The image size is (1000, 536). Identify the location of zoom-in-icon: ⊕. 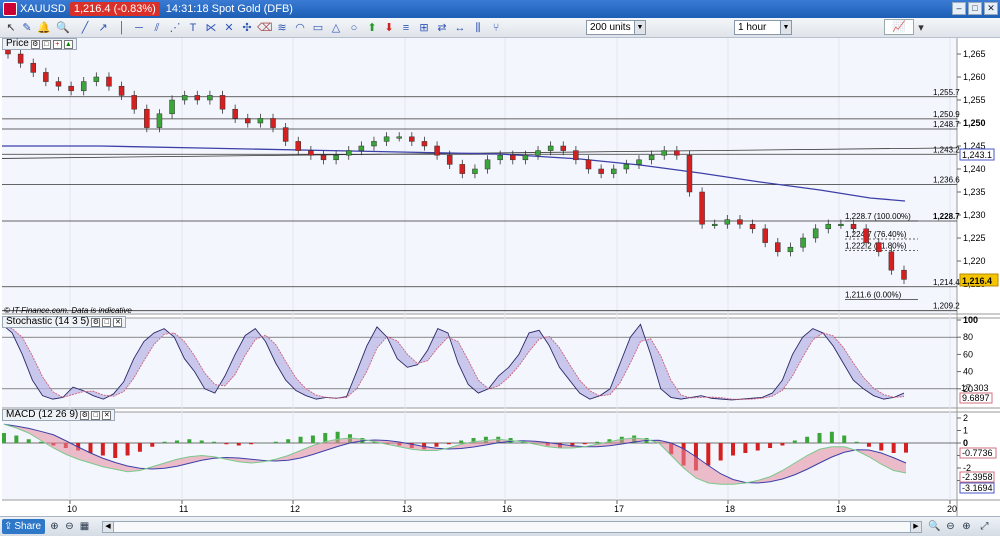
(54, 526).